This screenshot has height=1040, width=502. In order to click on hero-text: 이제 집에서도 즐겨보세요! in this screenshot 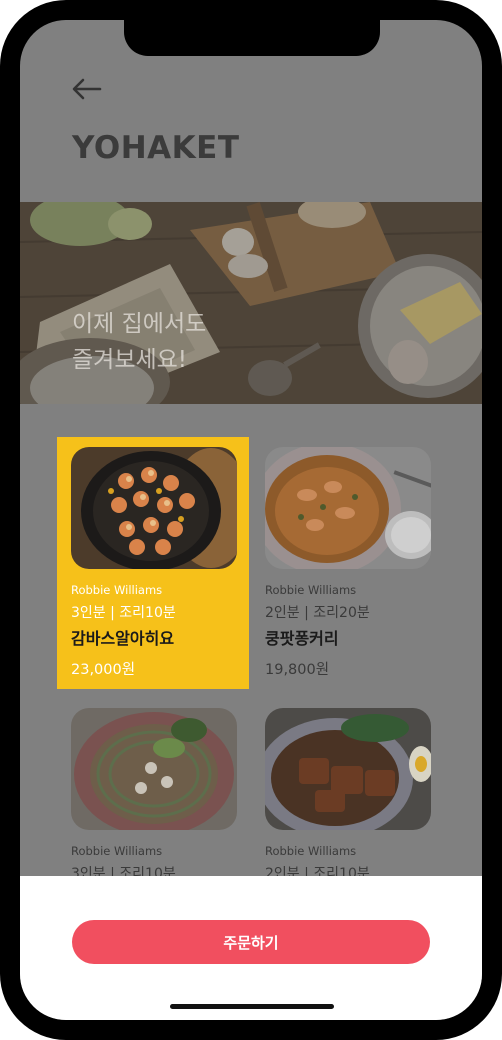, I will do `click(139, 342)`.